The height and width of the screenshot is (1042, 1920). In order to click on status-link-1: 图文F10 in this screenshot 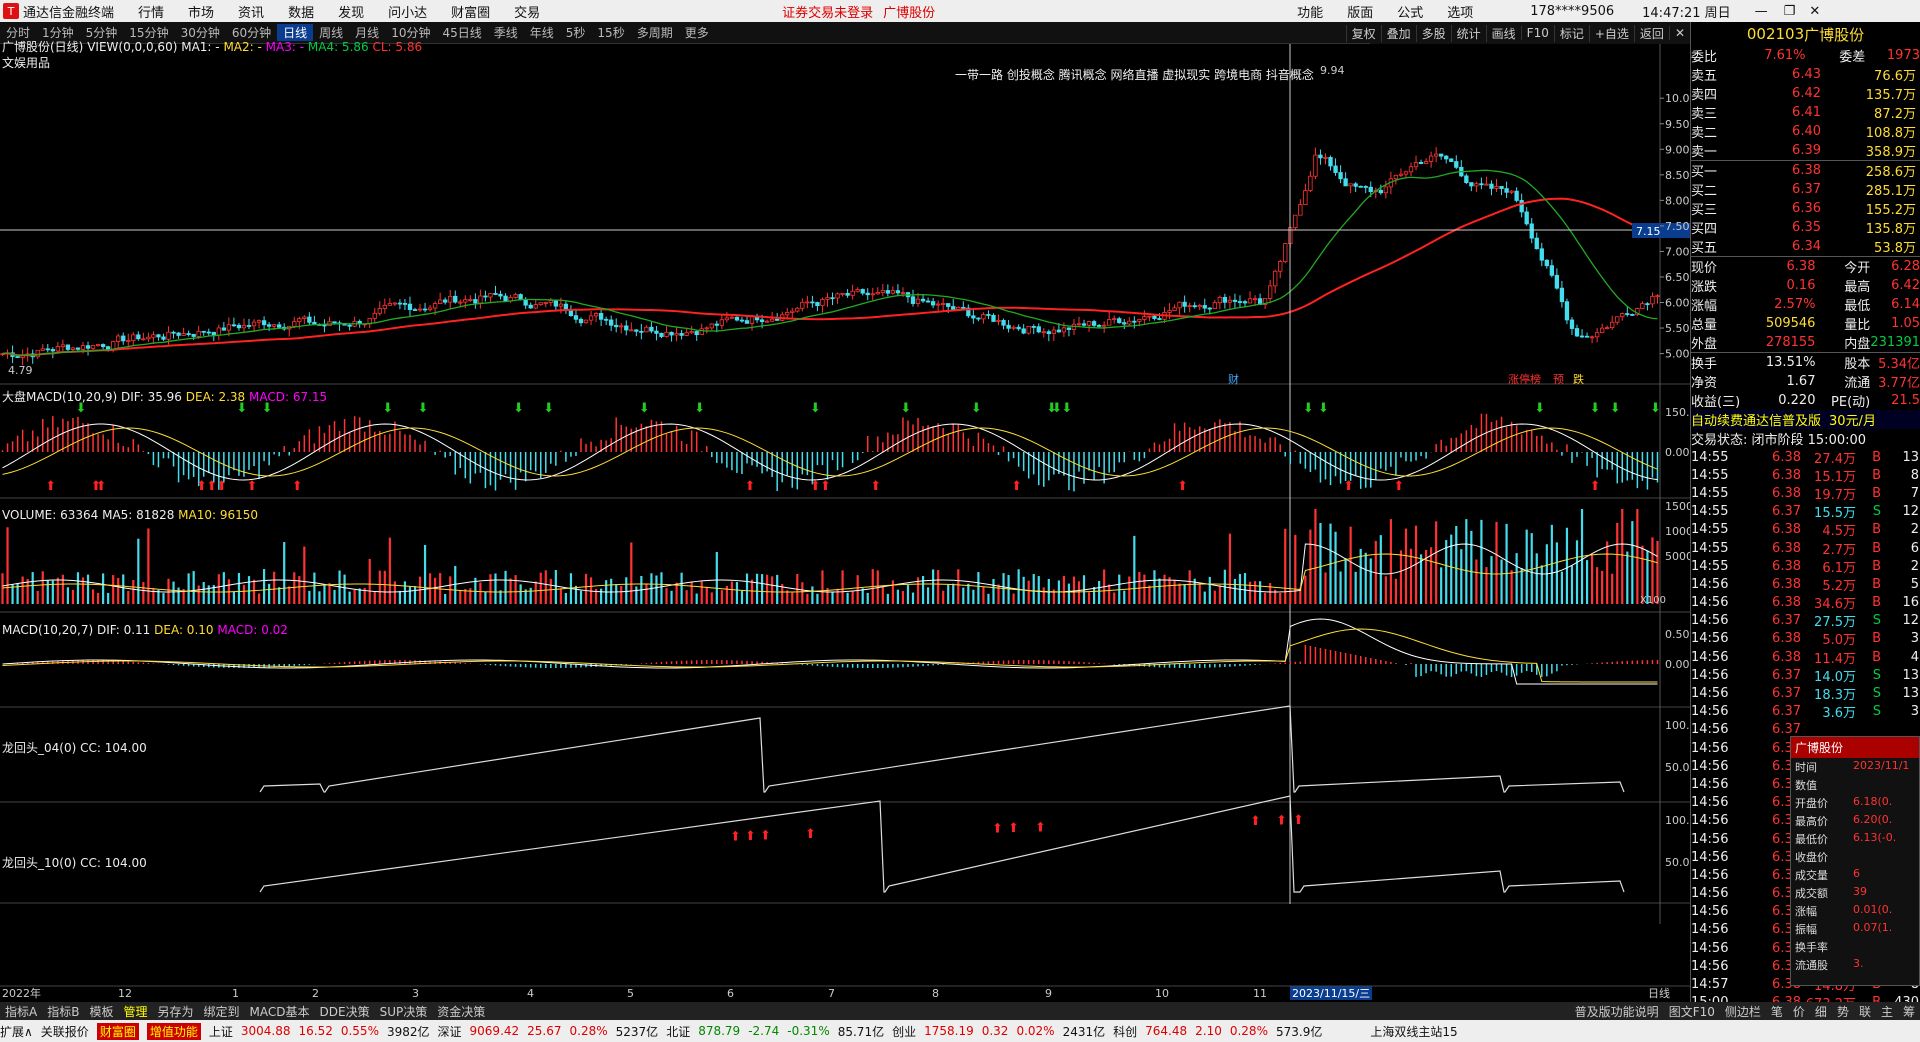, I will do `click(1692, 1011)`.